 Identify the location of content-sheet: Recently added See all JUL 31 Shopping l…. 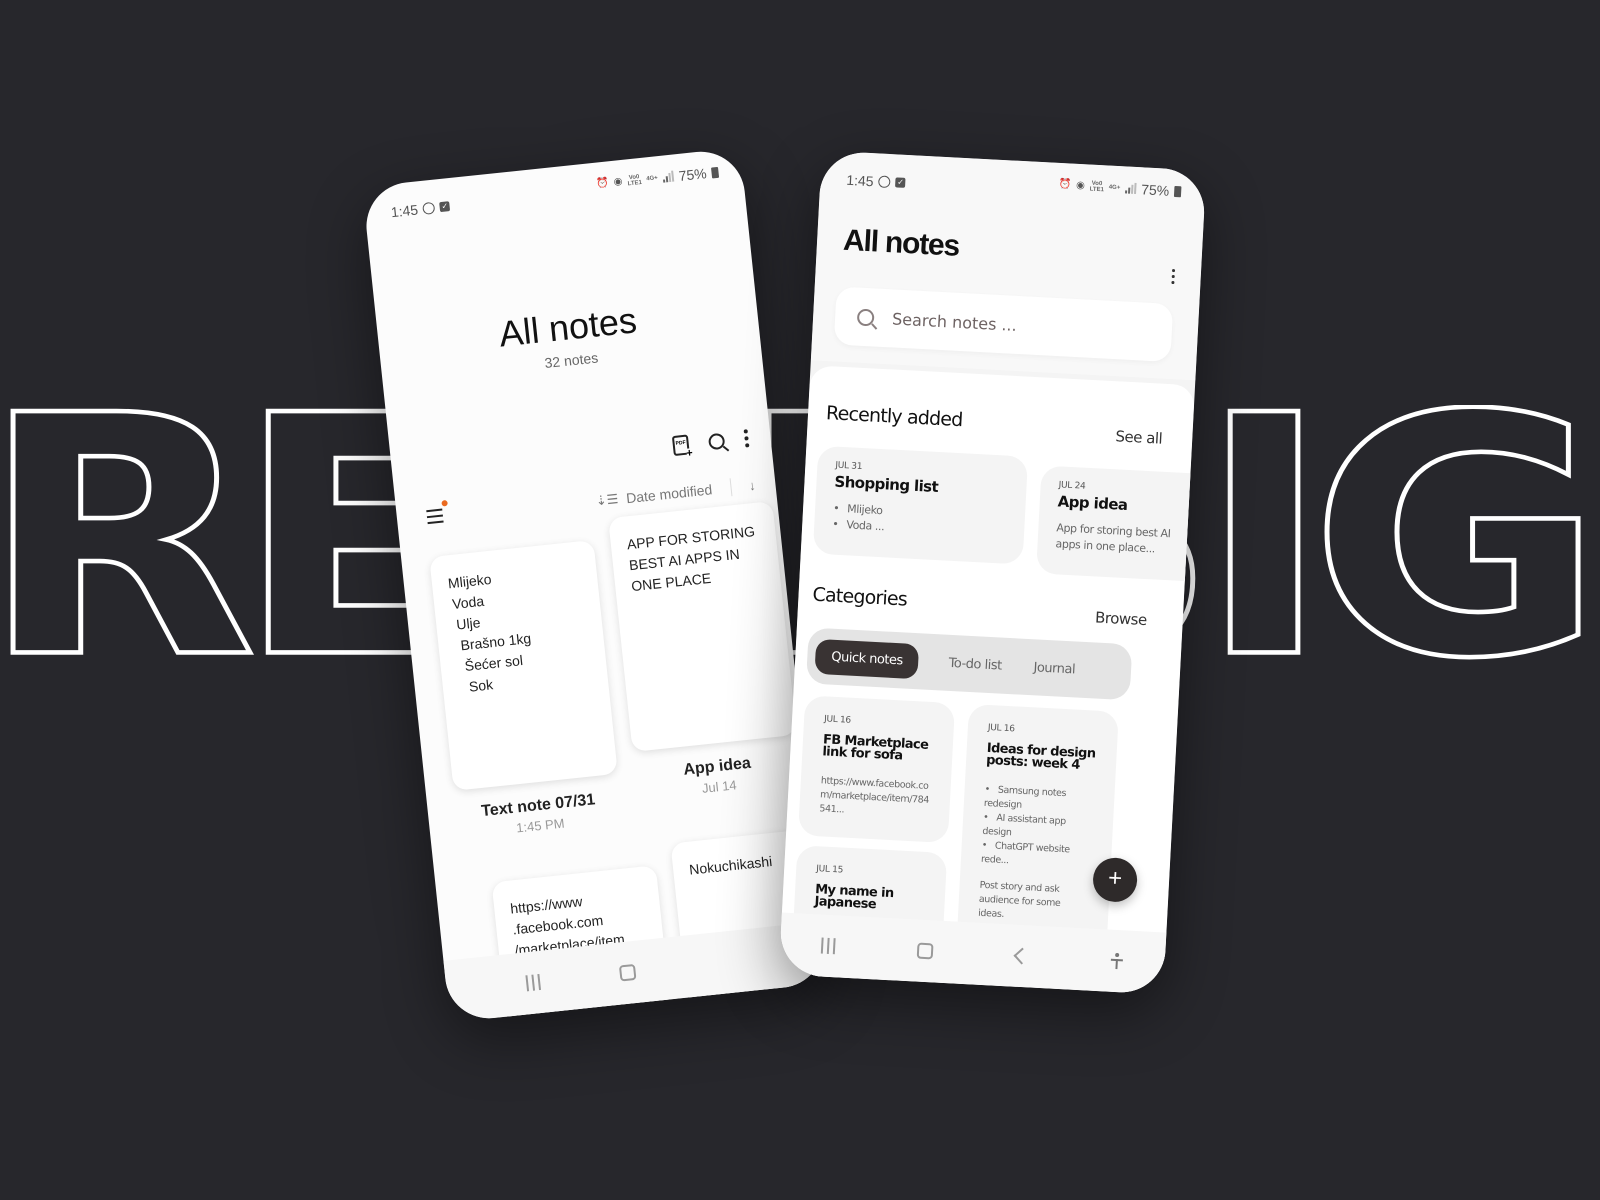
(992, 680).